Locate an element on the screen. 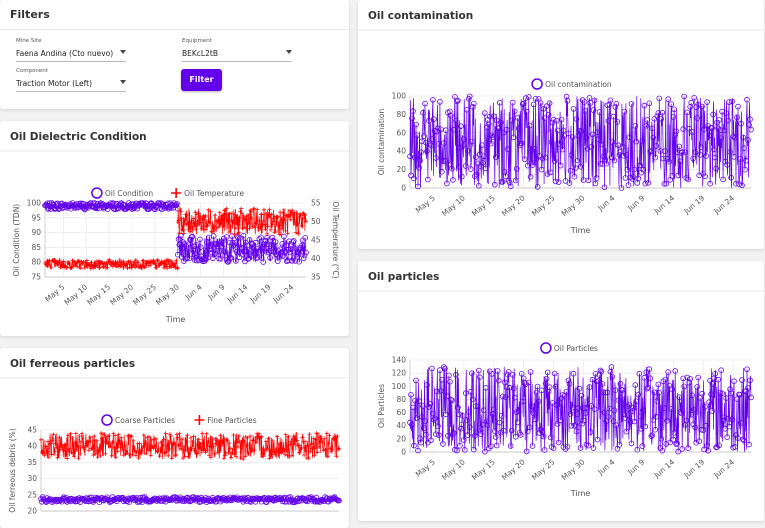  y-tick-label: 45 is located at coordinates (32, 430).